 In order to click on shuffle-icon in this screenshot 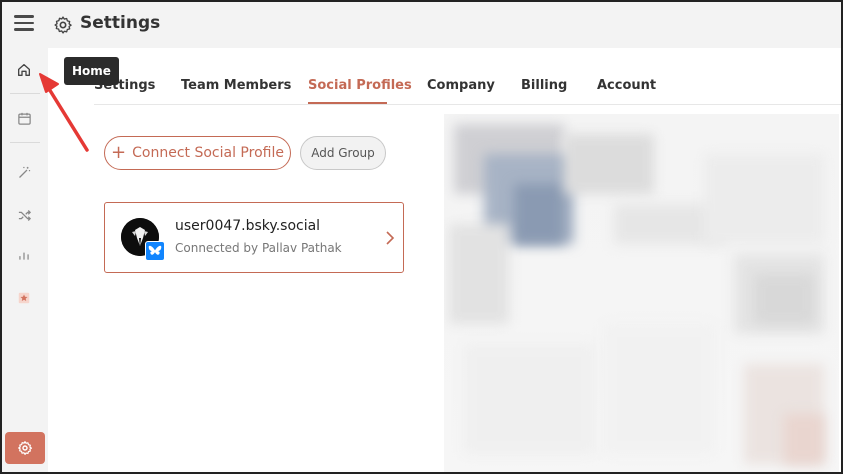, I will do `click(24, 215)`.